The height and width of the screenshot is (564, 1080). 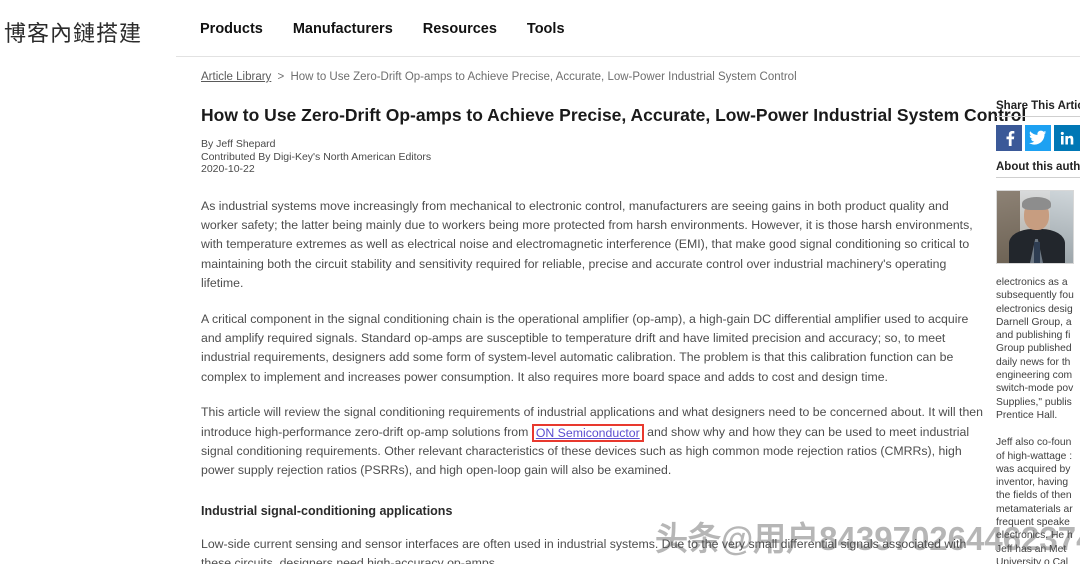 What do you see at coordinates (1034, 322) in the screenshot?
I see `bio-line: Darnell Group, a` at bounding box center [1034, 322].